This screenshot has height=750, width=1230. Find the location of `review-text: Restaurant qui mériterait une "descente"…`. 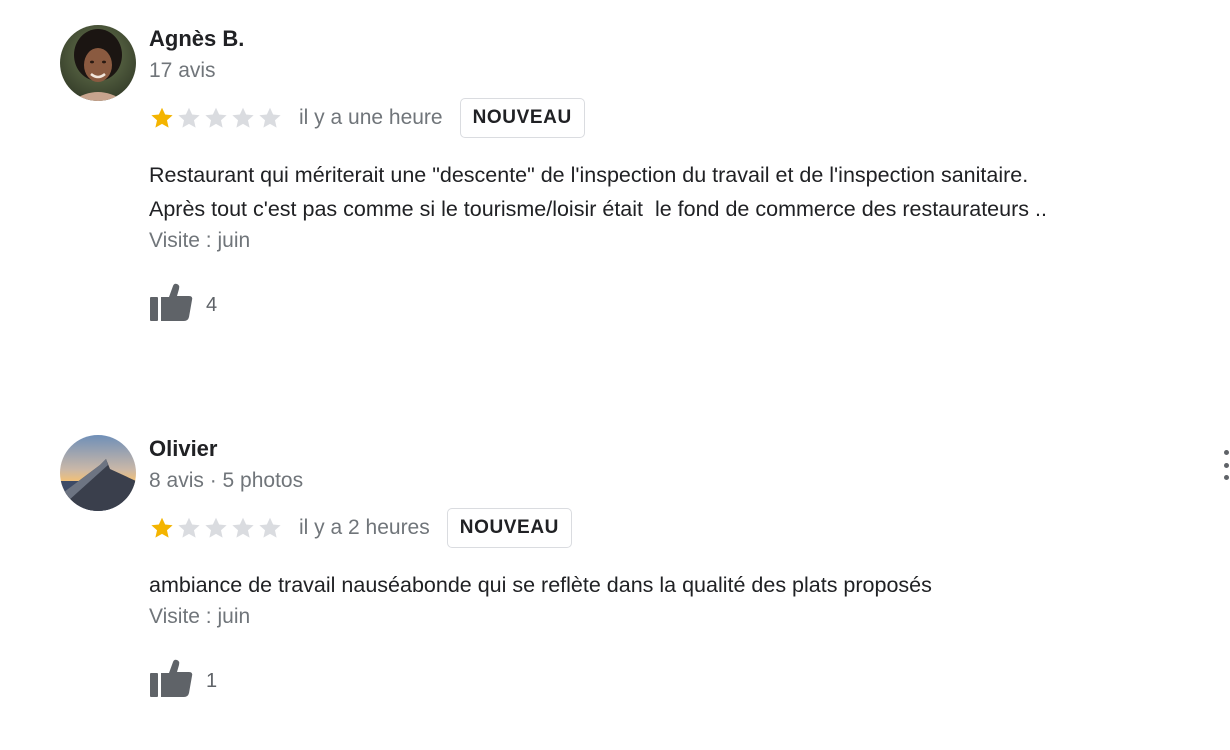

review-text: Restaurant qui mériterait une "descente"… is located at coordinates (598, 192).